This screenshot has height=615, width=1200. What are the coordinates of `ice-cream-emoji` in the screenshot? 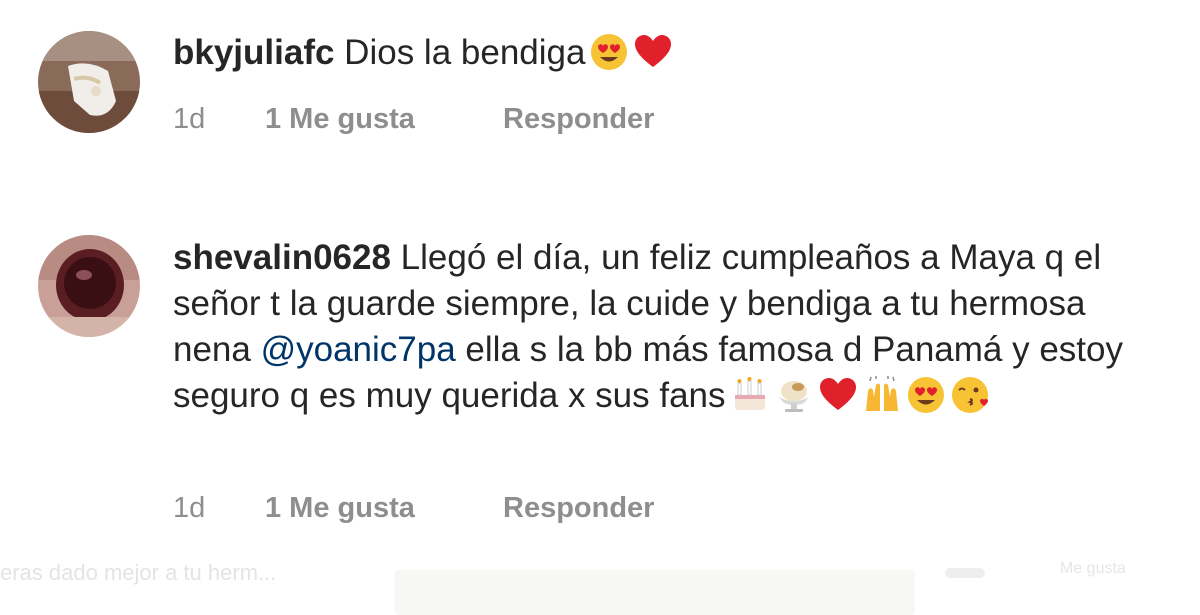 It's located at (793, 396).